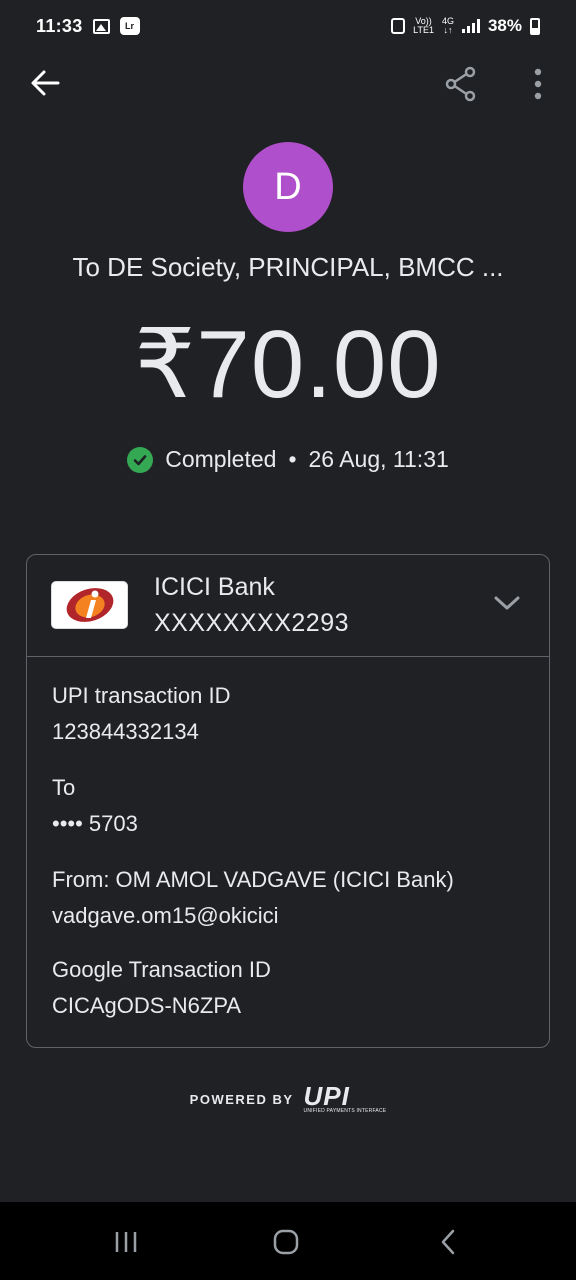 This screenshot has width=576, height=1280. Describe the element at coordinates (288, 26) in the screenshot. I see `status-bar: 11:33 Lr Vo)) LTE1 4G ↓↑ 38%` at that location.